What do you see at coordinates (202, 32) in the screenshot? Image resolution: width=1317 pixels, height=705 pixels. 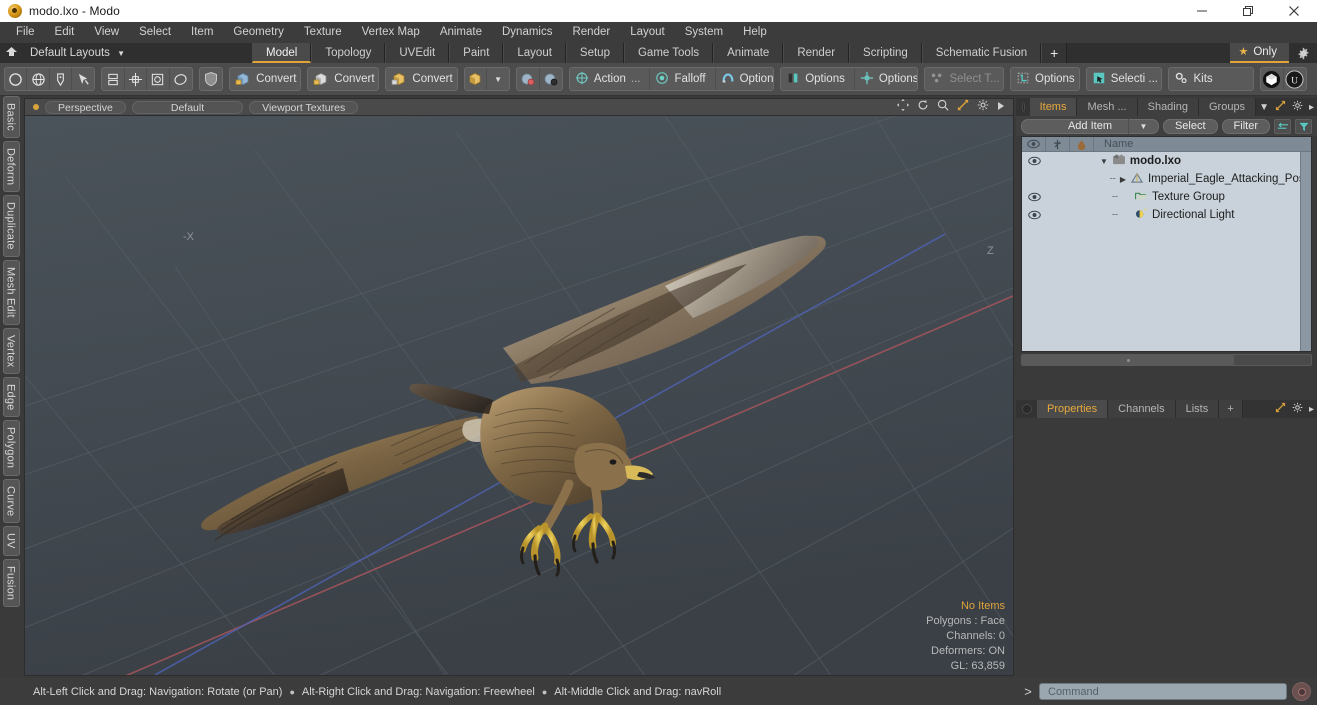 I see `menu-item-item: Item` at bounding box center [202, 32].